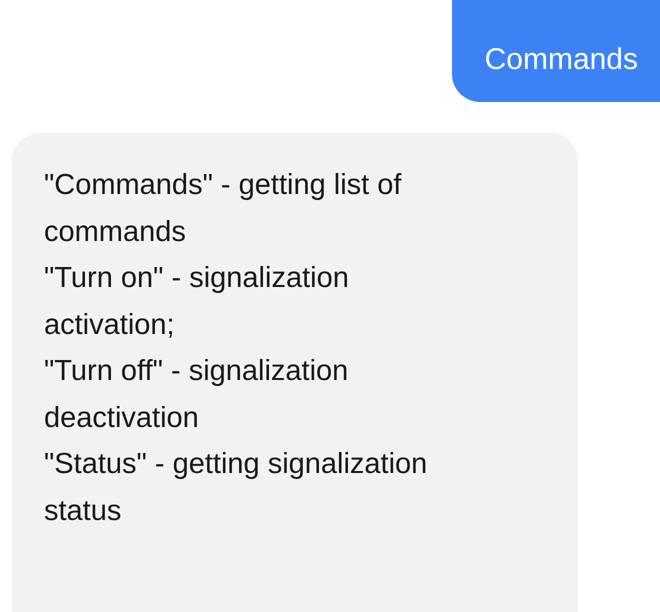 This screenshot has height=612, width=660. What do you see at coordinates (561, 59) in the screenshot?
I see `message-text: Commands` at bounding box center [561, 59].